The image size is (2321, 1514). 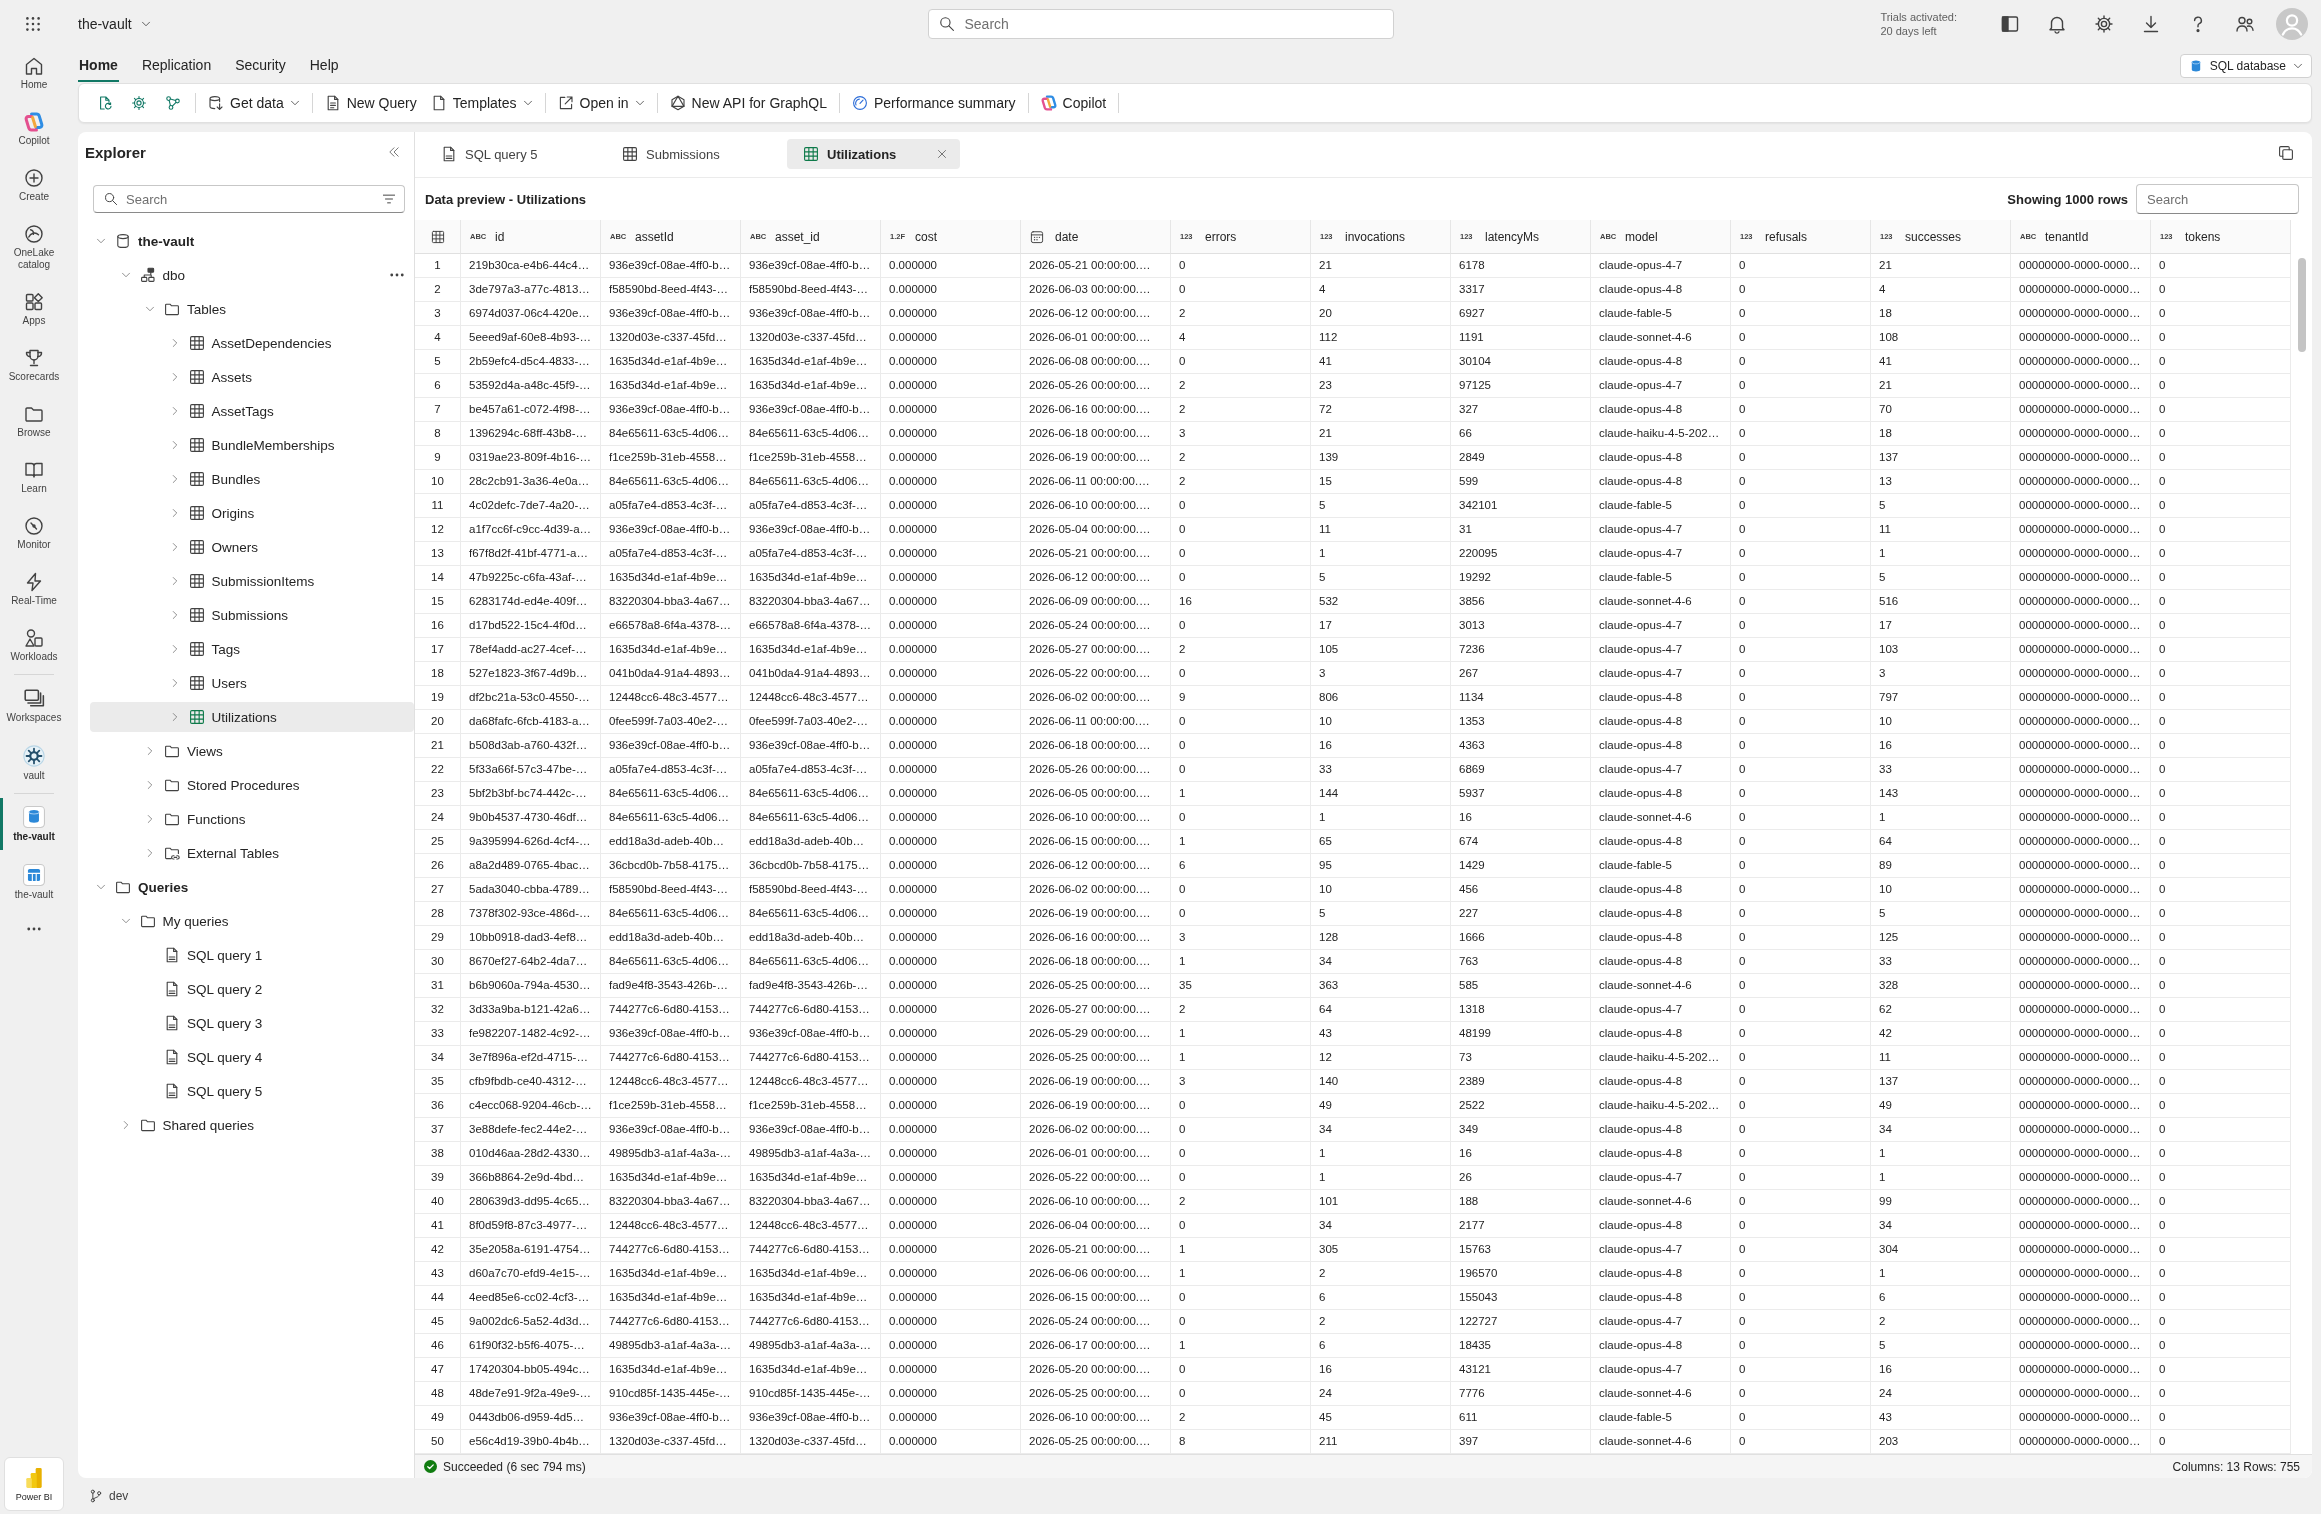 What do you see at coordinates (252, 683) in the screenshot?
I see `tree-item: Users` at bounding box center [252, 683].